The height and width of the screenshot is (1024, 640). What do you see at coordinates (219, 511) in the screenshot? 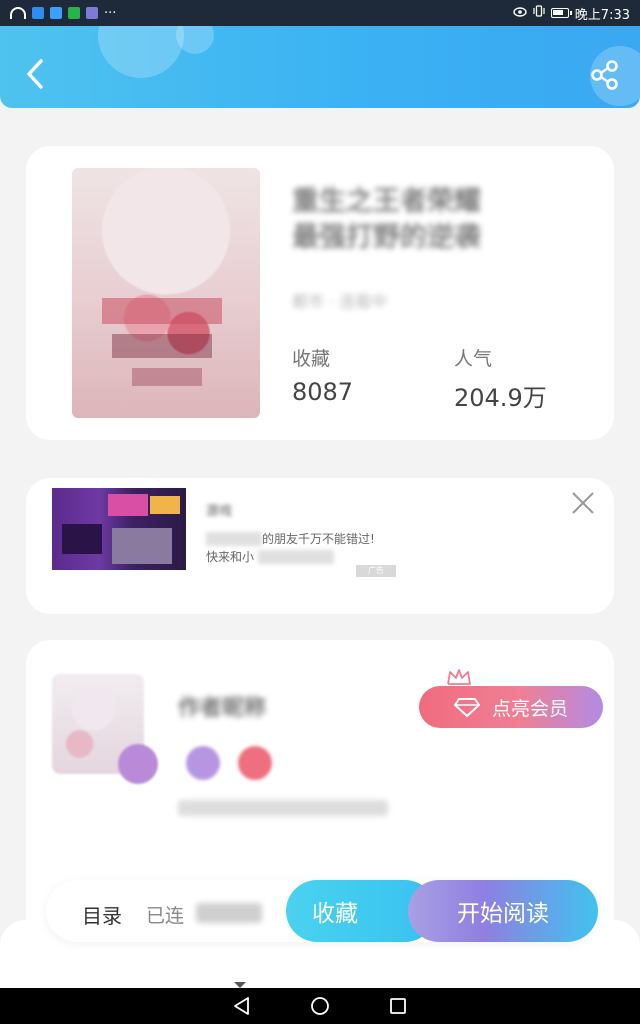
I see `ad-title: 游戏` at bounding box center [219, 511].